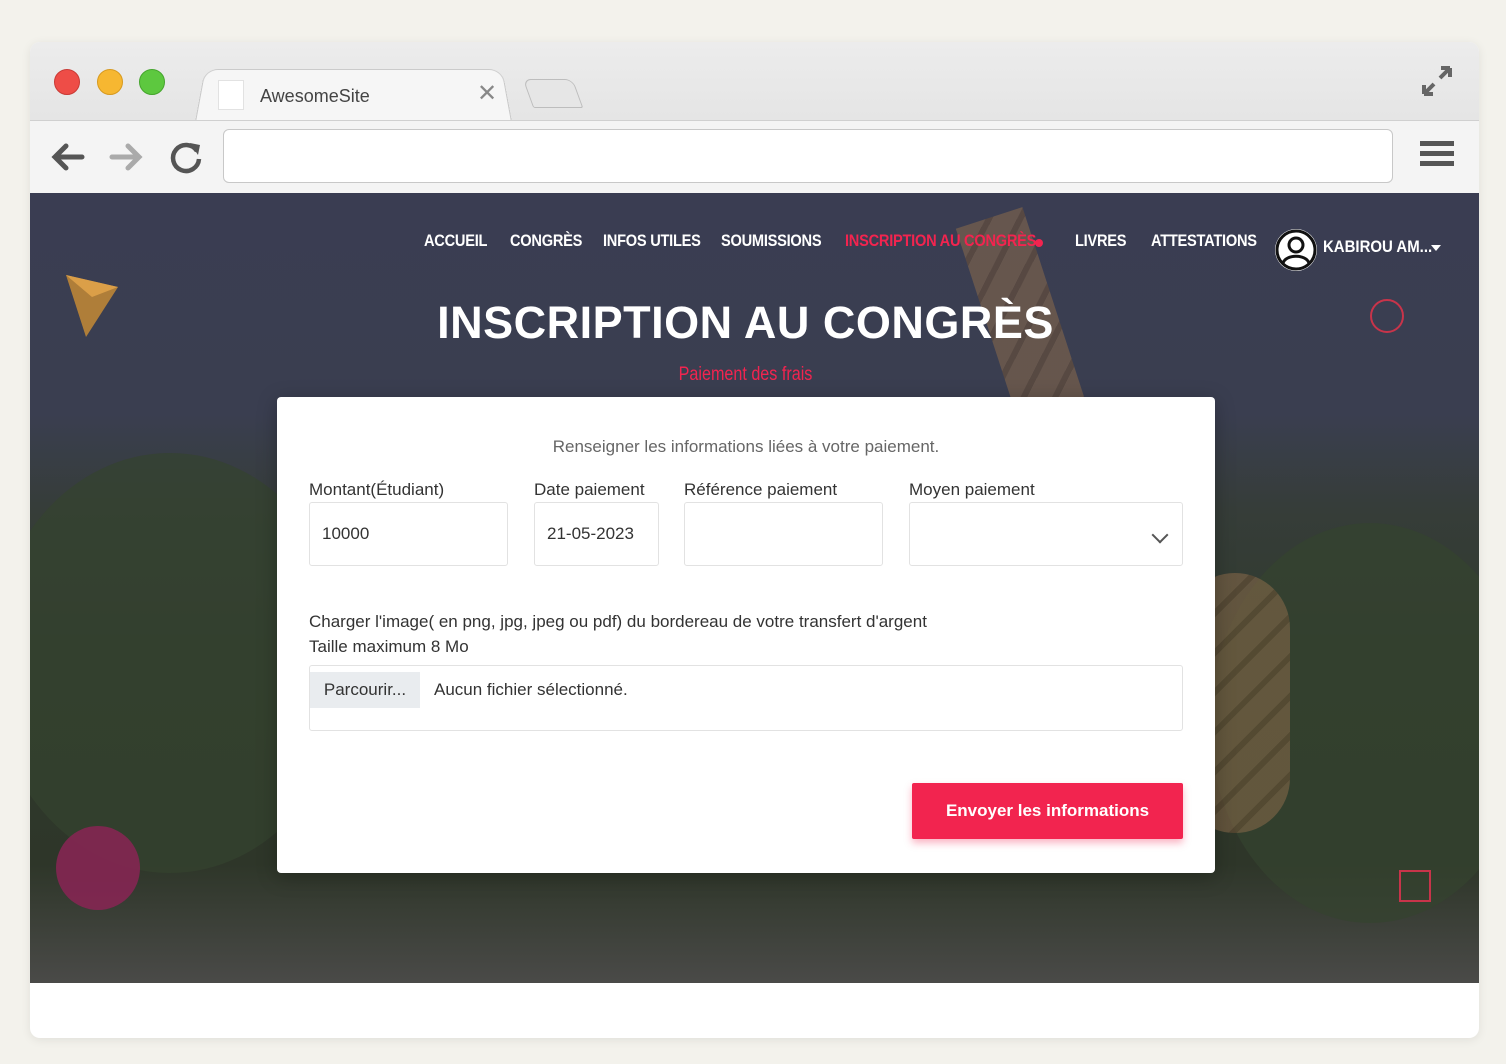  What do you see at coordinates (746, 698) in the screenshot?
I see `file-upload-input: Parcourir... Aucun fichier sélectionné.` at bounding box center [746, 698].